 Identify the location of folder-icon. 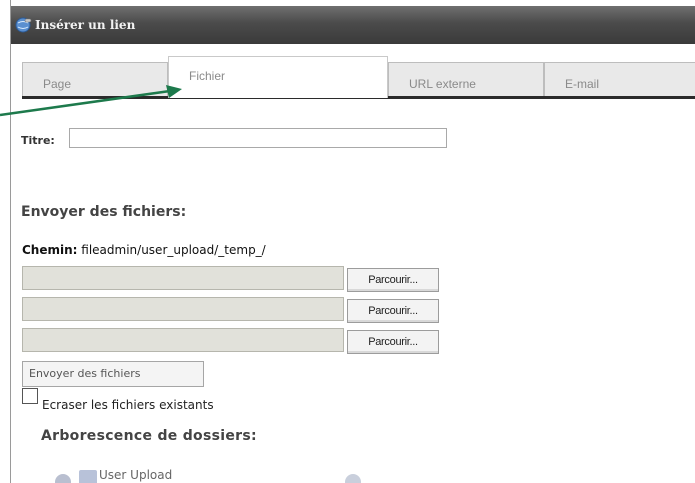
(88, 476).